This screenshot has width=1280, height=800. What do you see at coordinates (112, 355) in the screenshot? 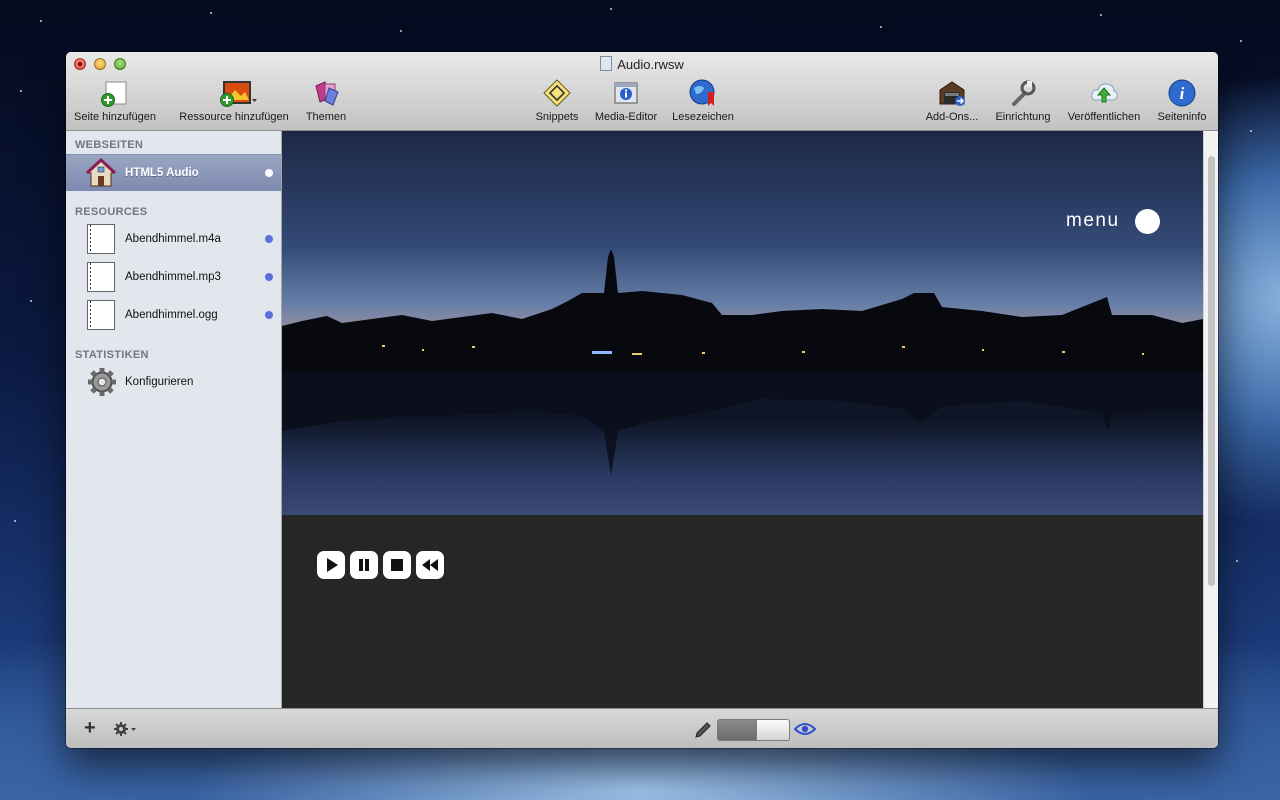
I see `statistics-header: STATISTIKEN` at bounding box center [112, 355].